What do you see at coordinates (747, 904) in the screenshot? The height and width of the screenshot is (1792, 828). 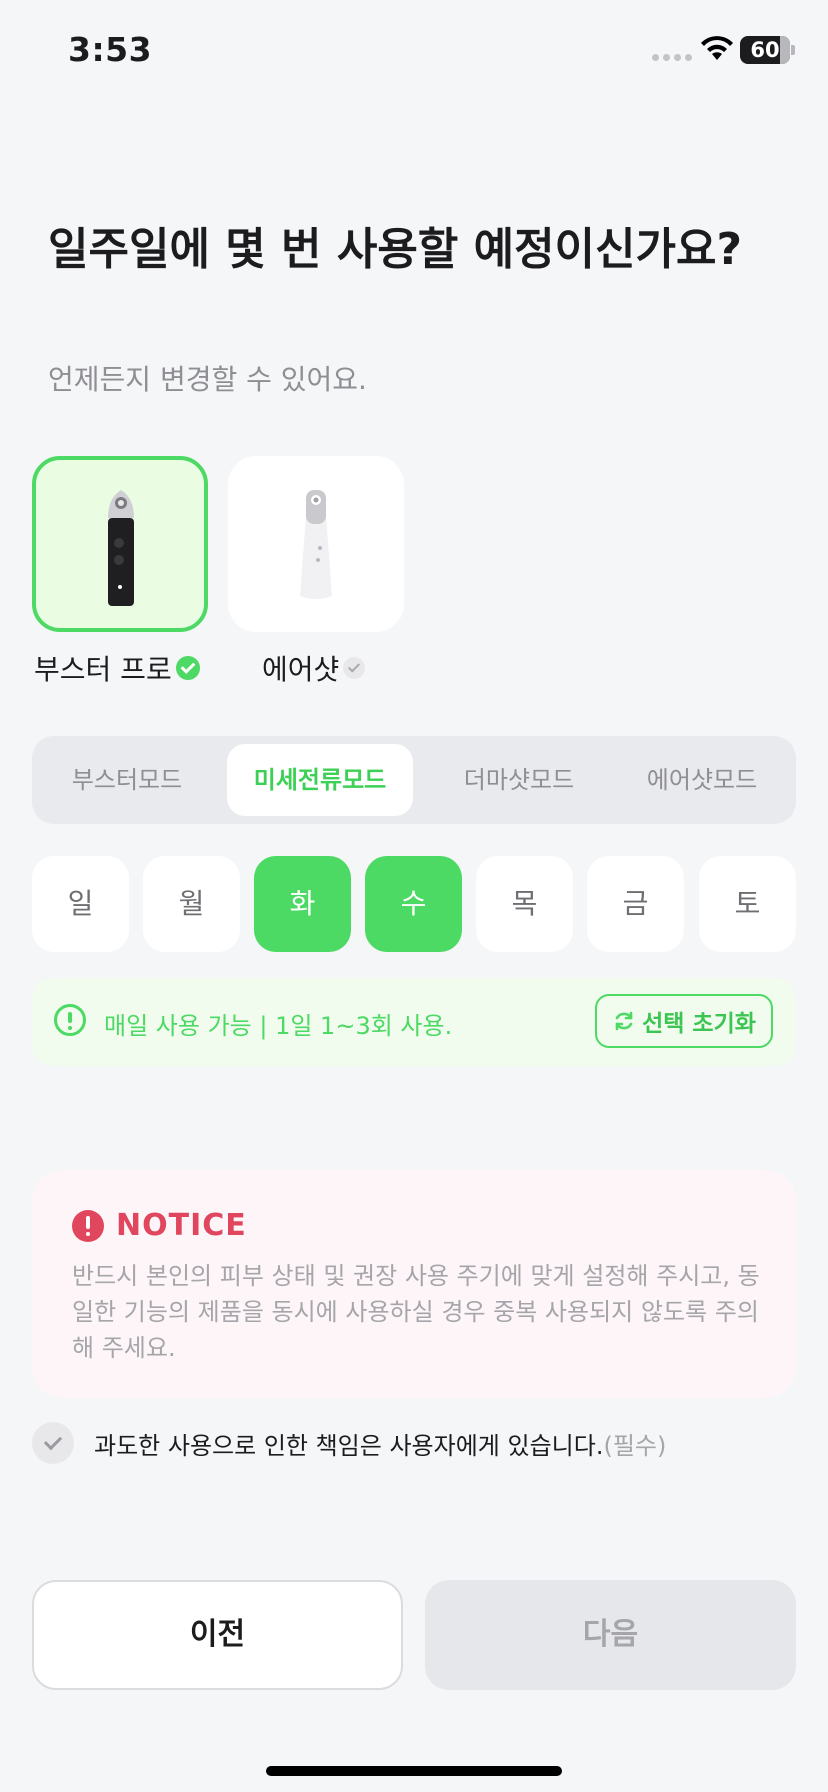 I see `day-button-sat: 토` at bounding box center [747, 904].